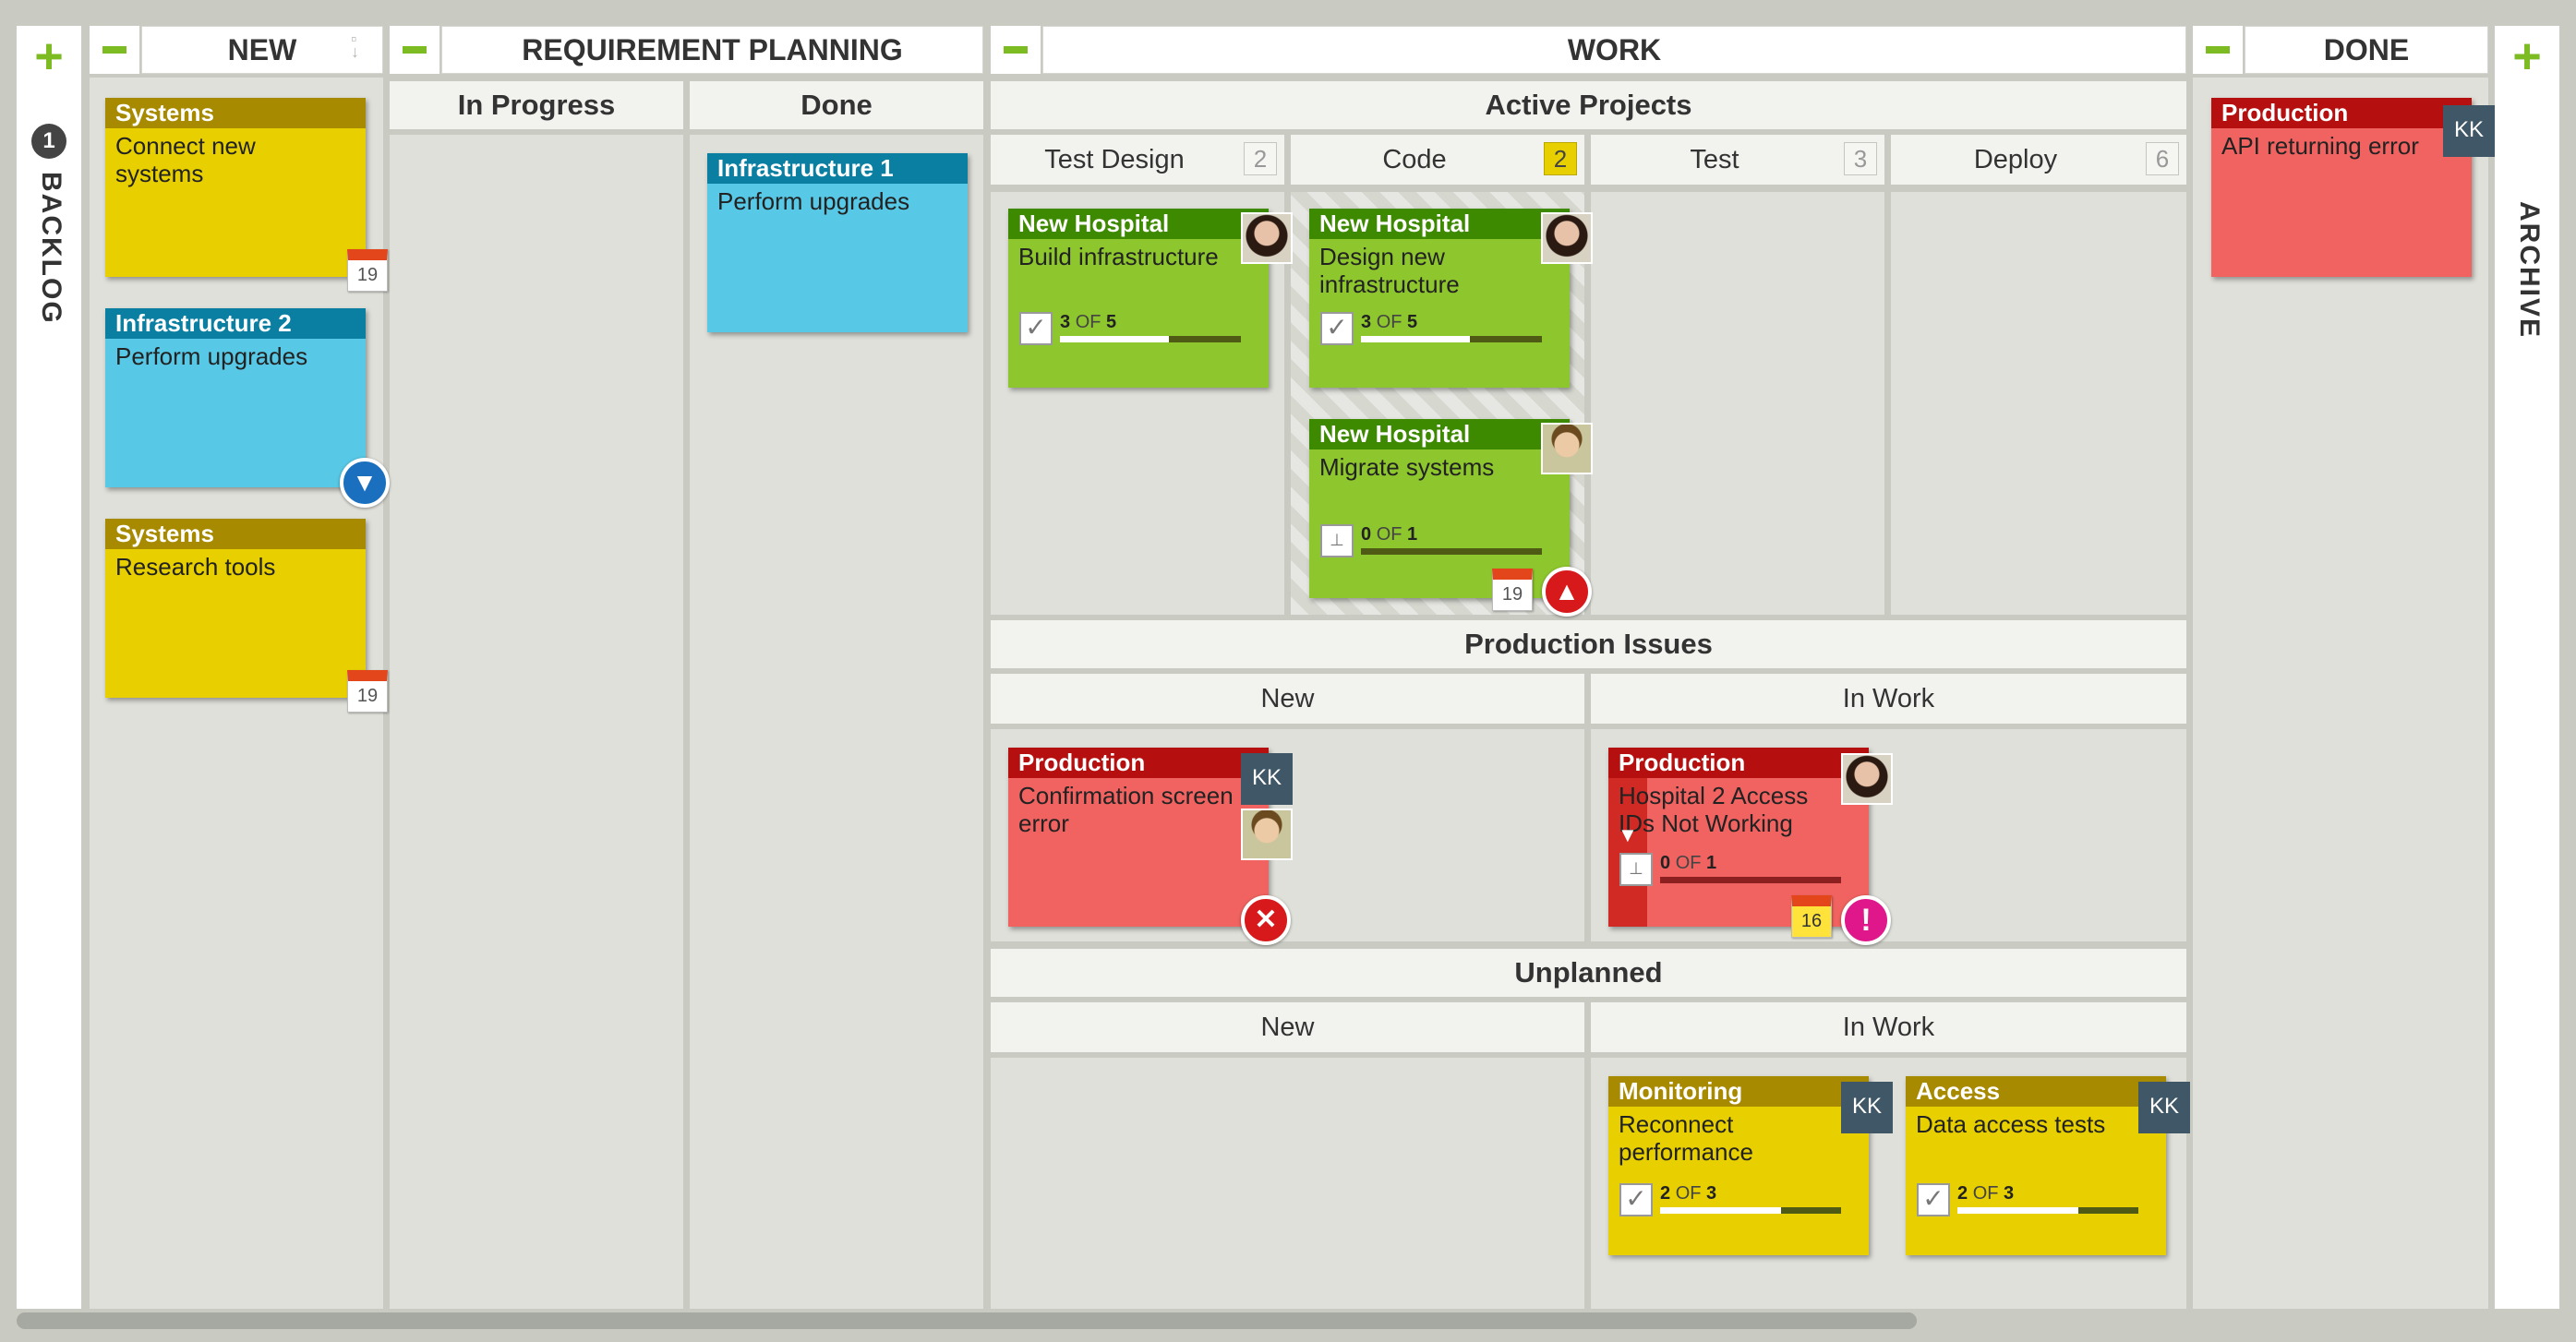 This screenshot has width=2576, height=1342. What do you see at coordinates (357, 45) in the screenshot?
I see `drop-down-arrow-icon: ▫ ↓` at bounding box center [357, 45].